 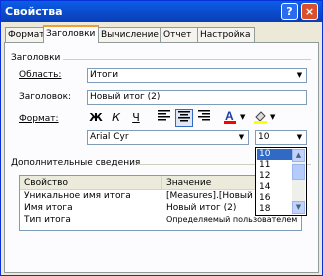 What do you see at coordinates (36, 58) in the screenshot?
I see `section-header-captions: Заголовки` at bounding box center [36, 58].